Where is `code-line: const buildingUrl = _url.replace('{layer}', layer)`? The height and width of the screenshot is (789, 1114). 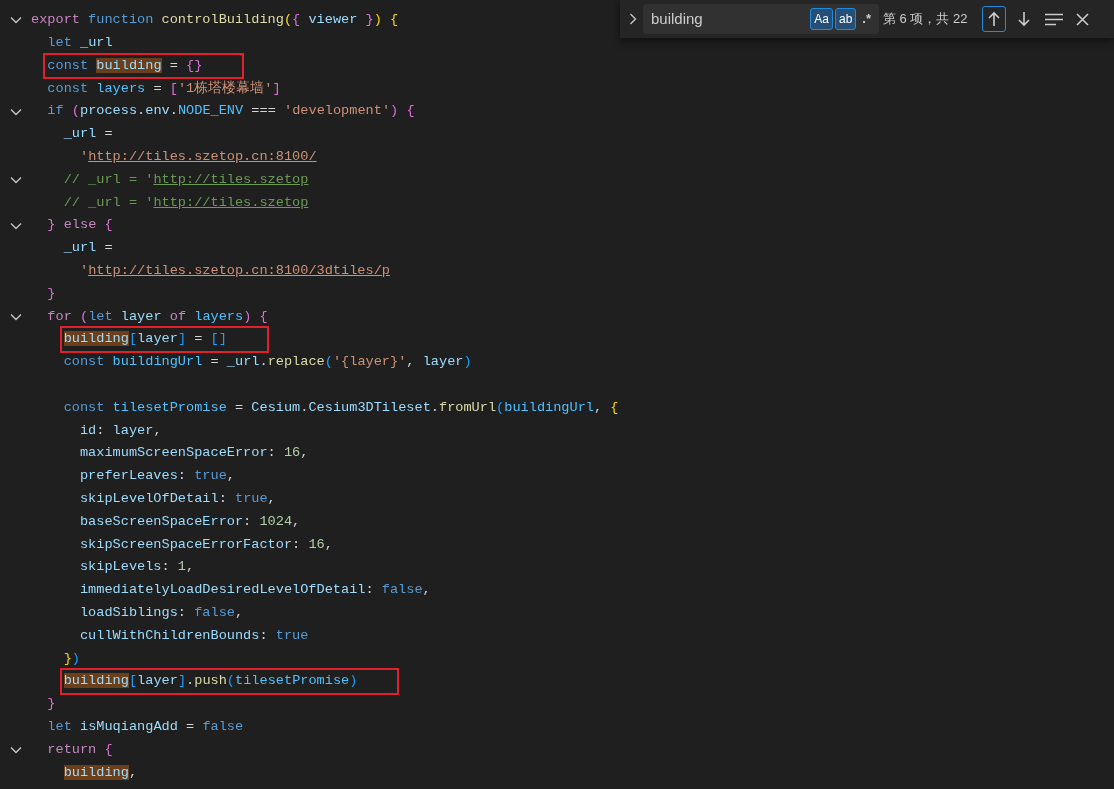
code-line: const buildingUrl = _url.replace('{layer}', layer) is located at coordinates (267, 362).